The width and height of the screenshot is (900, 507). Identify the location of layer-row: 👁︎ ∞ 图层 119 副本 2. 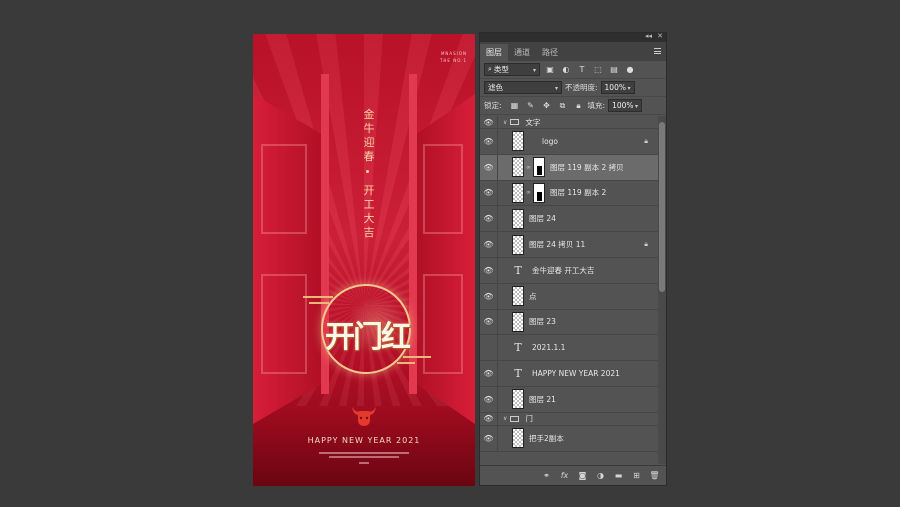
(569, 193).